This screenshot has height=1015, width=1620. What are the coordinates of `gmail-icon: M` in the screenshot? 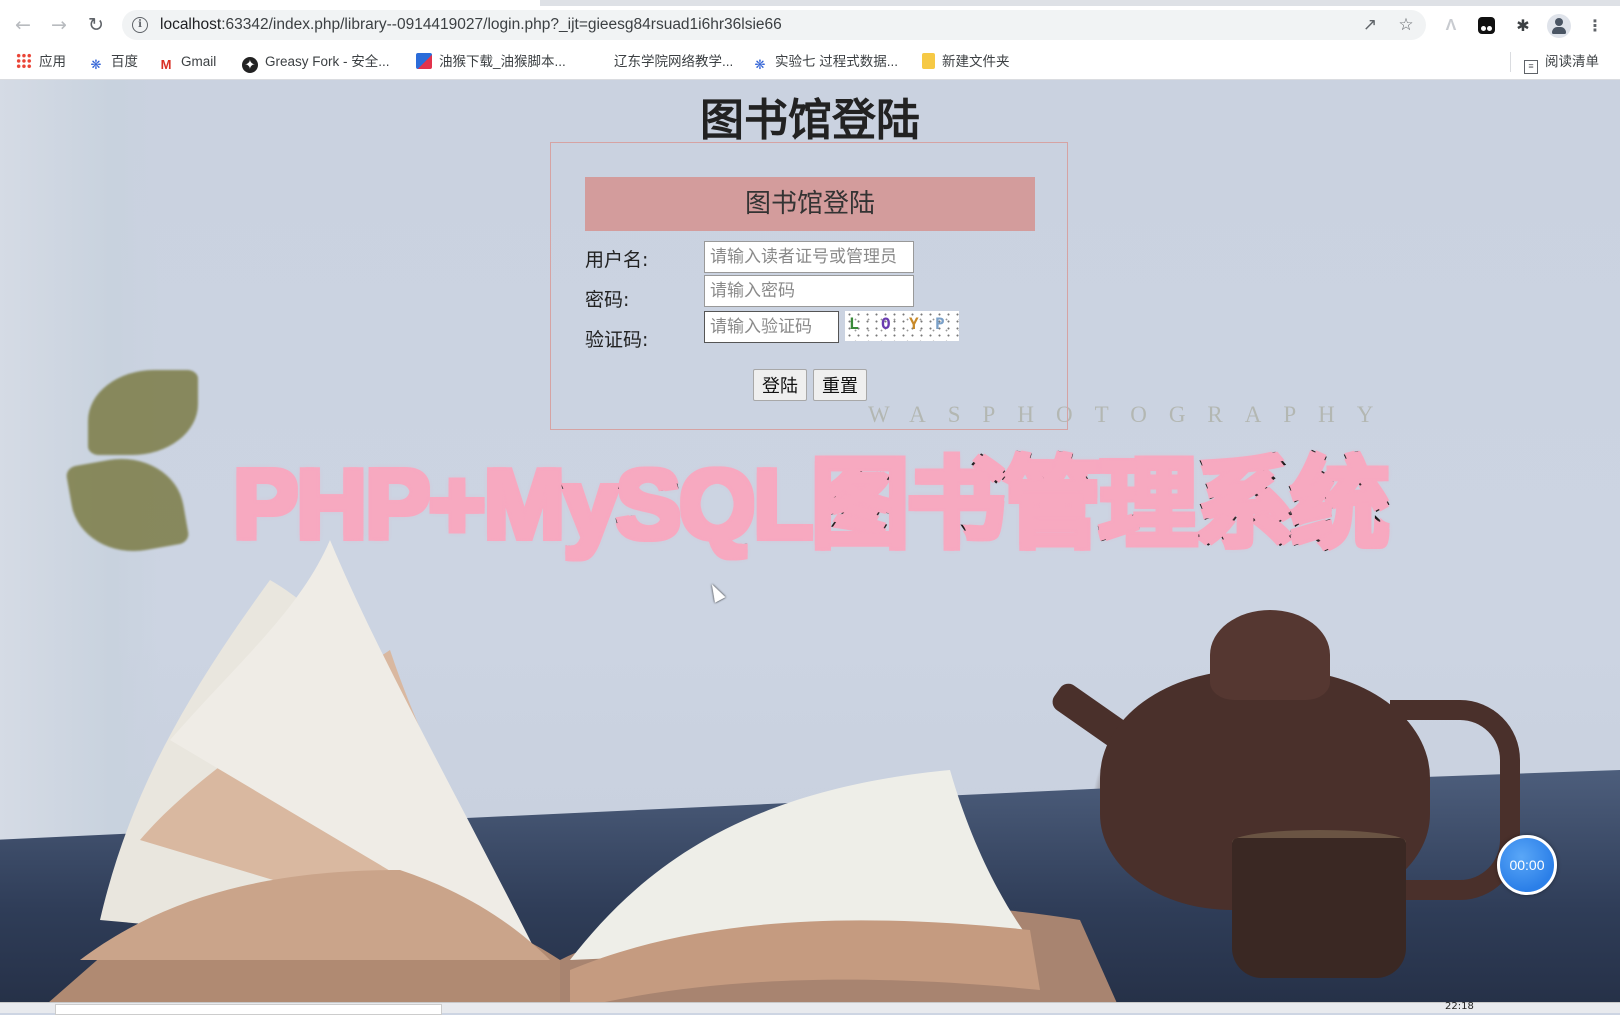 It's located at (166, 64).